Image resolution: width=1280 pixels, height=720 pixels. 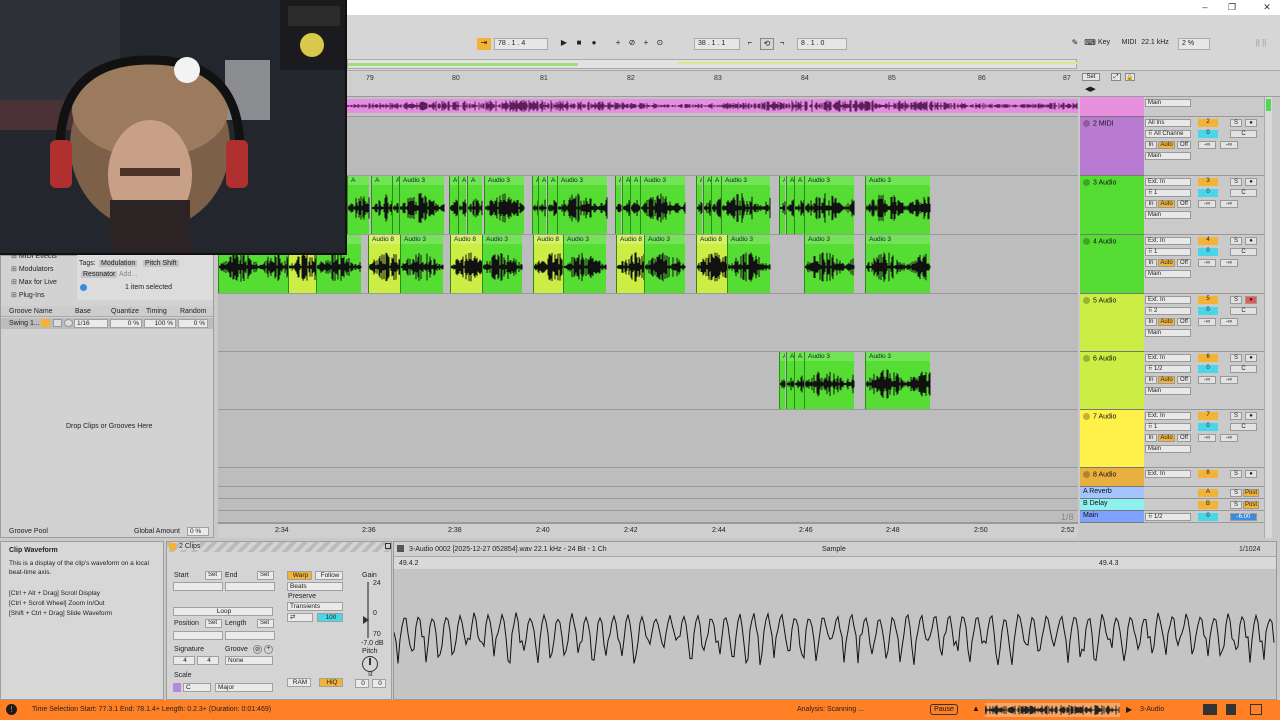 What do you see at coordinates (1168, 517) in the screenshot?
I see `main-output-select: ⠿ 1/2` at bounding box center [1168, 517].